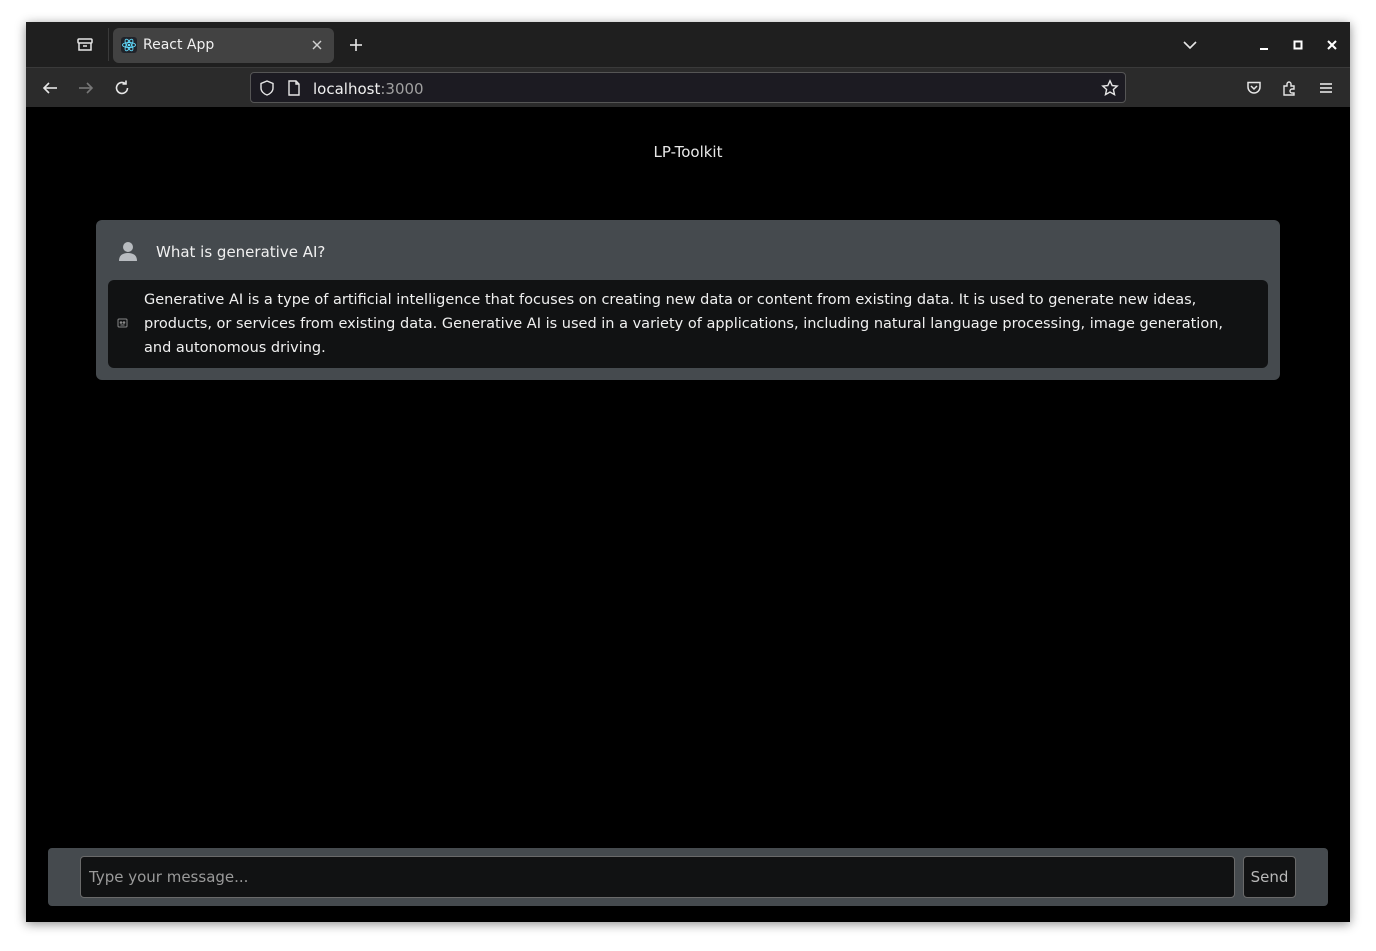 The height and width of the screenshot is (951, 1376). Describe the element at coordinates (356, 45) in the screenshot. I see `new-tab-icon` at that location.